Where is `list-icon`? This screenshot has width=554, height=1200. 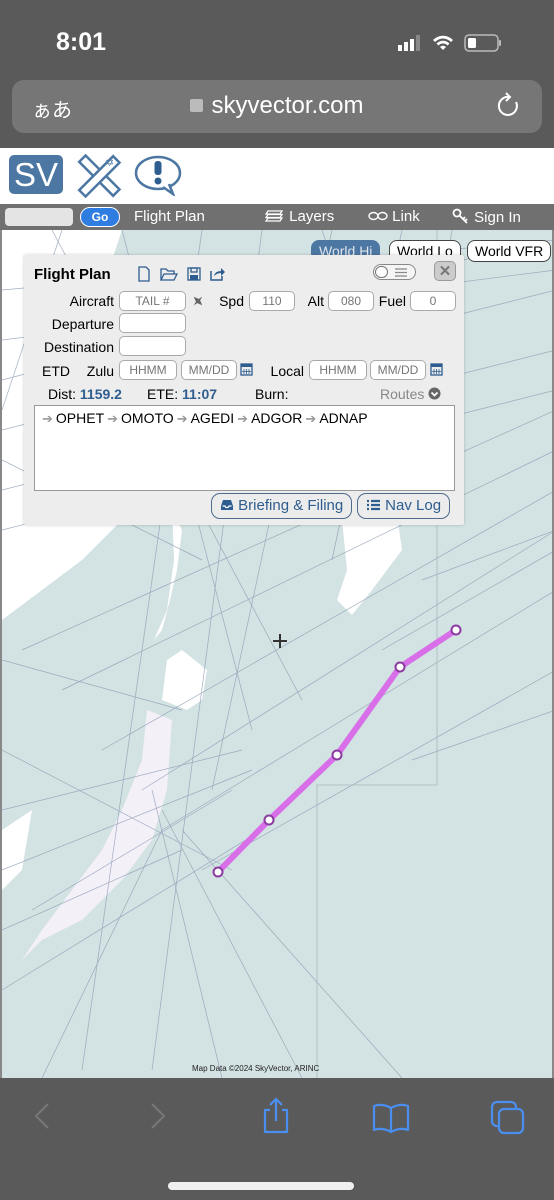
list-icon is located at coordinates (401, 272).